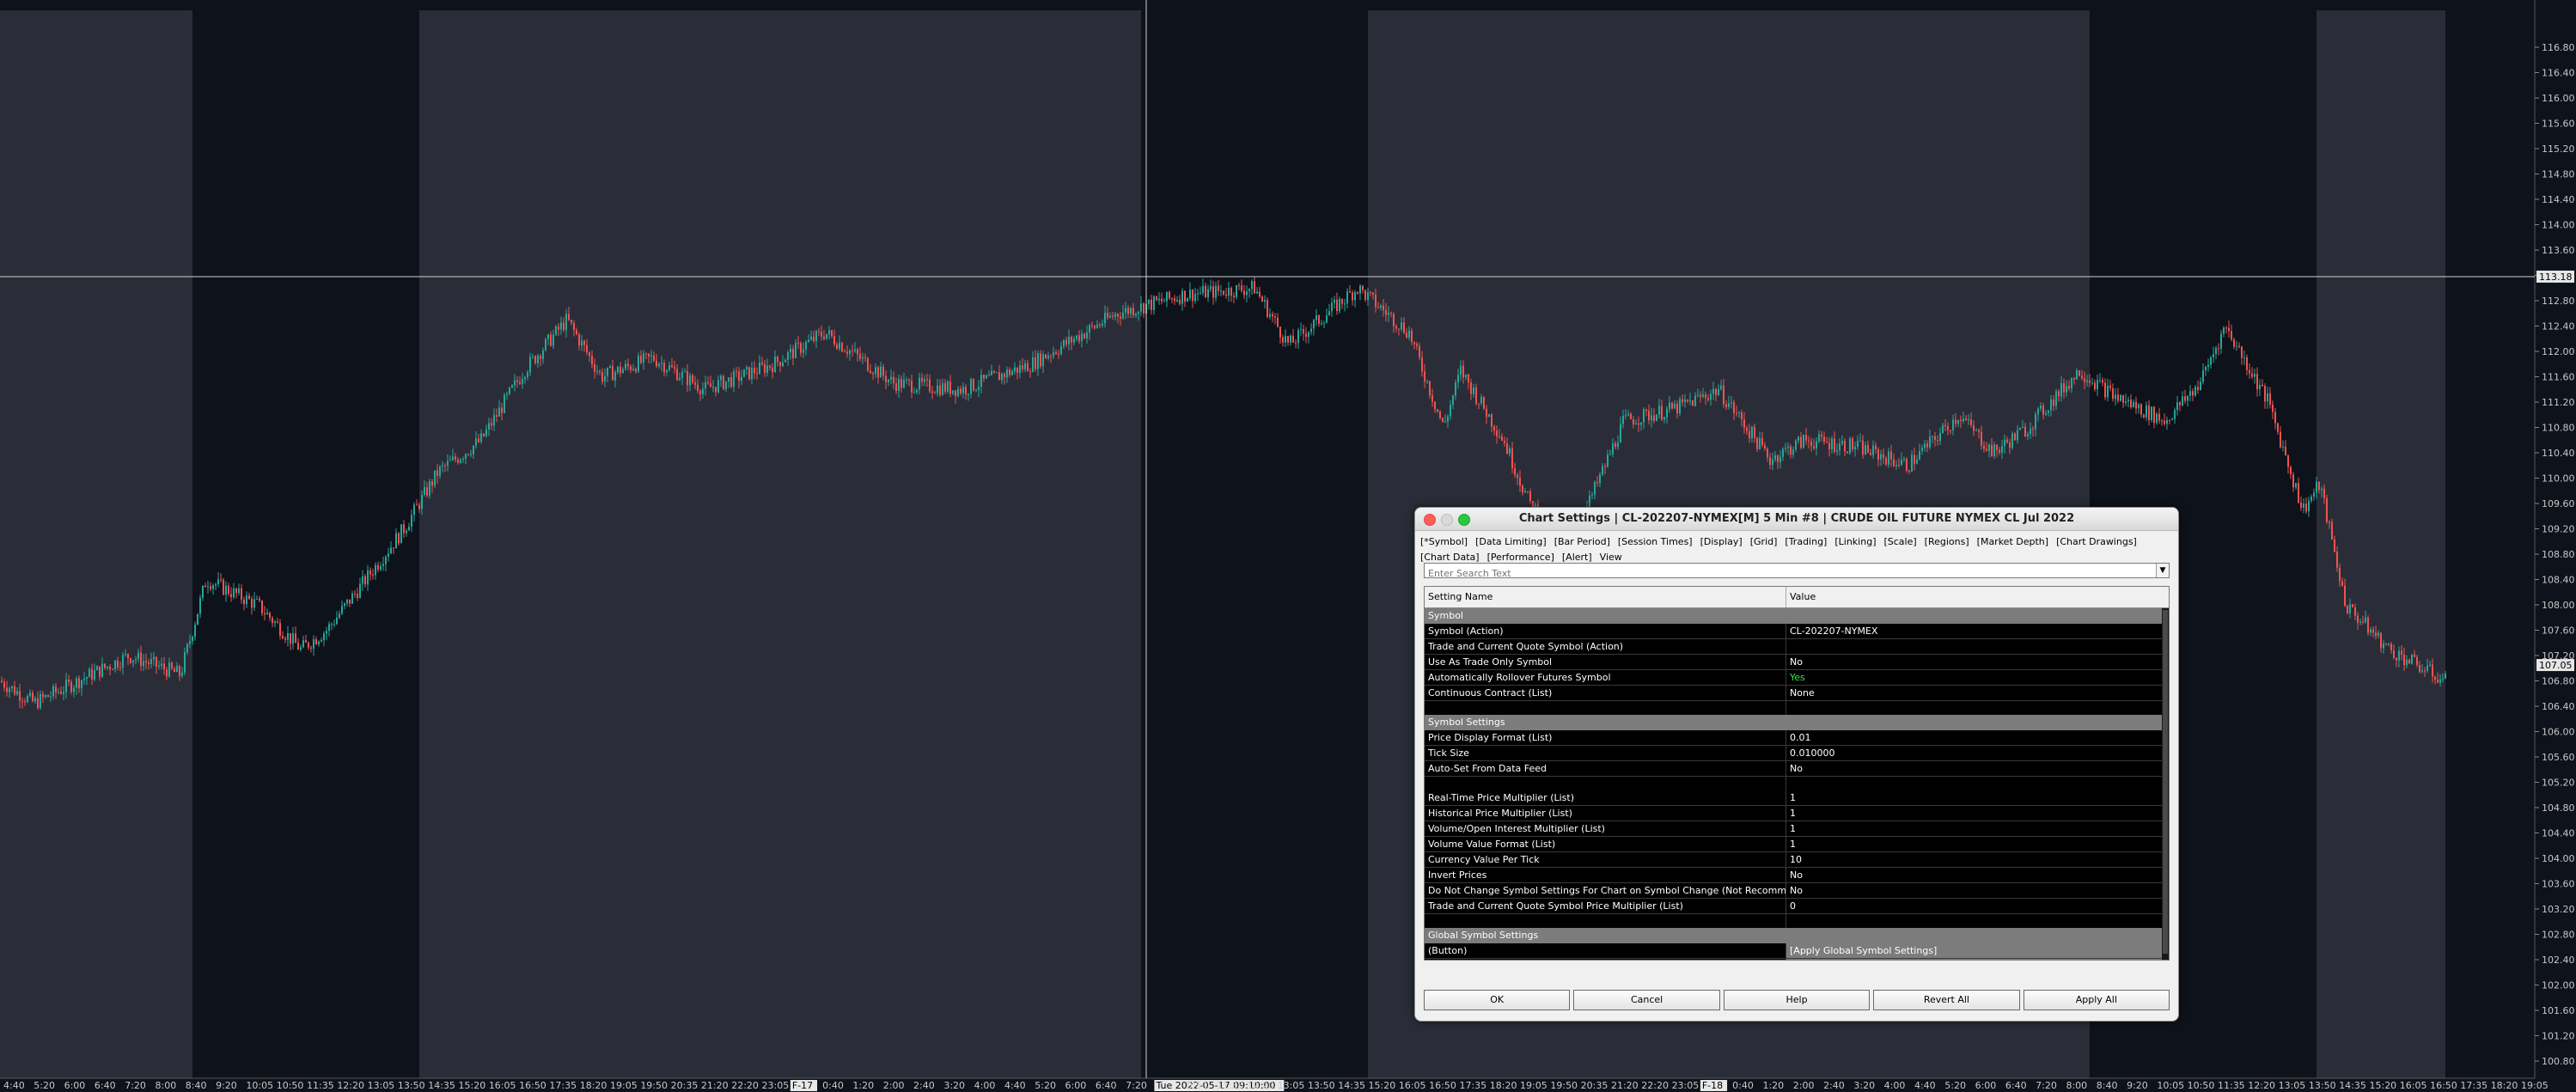 Image resolution: width=2576 pixels, height=1092 pixels. Describe the element at coordinates (1472, 1085) in the screenshot. I see `time-tick-label: 17:35` at that location.